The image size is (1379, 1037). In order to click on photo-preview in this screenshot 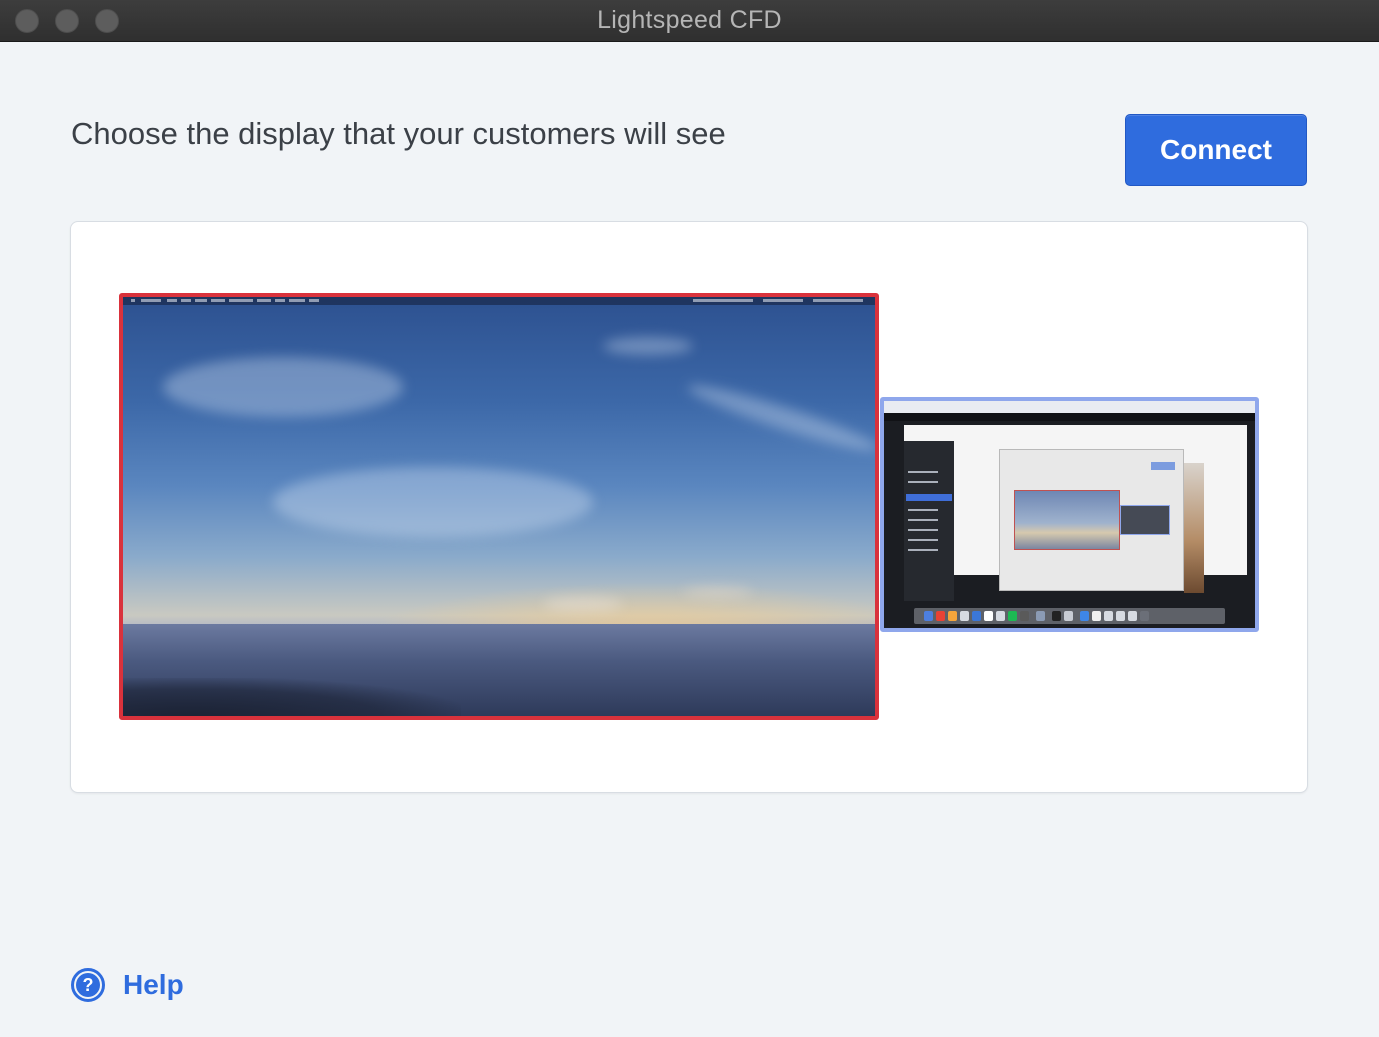, I will do `click(1194, 528)`.